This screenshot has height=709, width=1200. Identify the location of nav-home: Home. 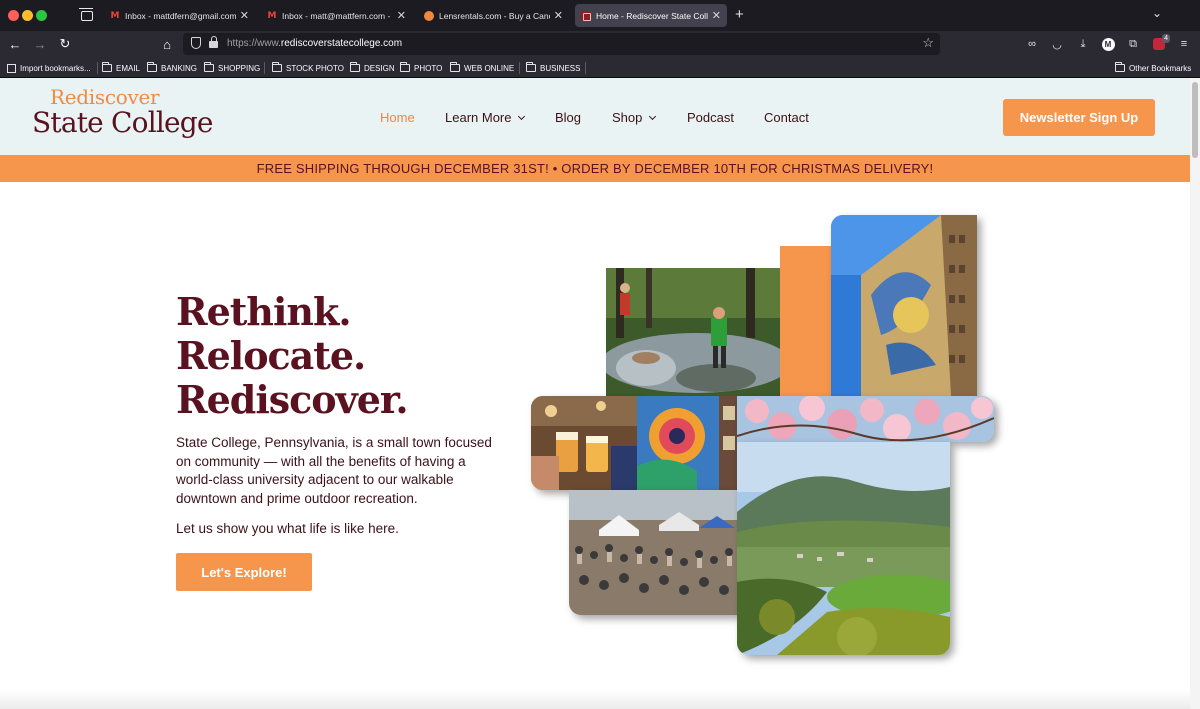
(397, 117).